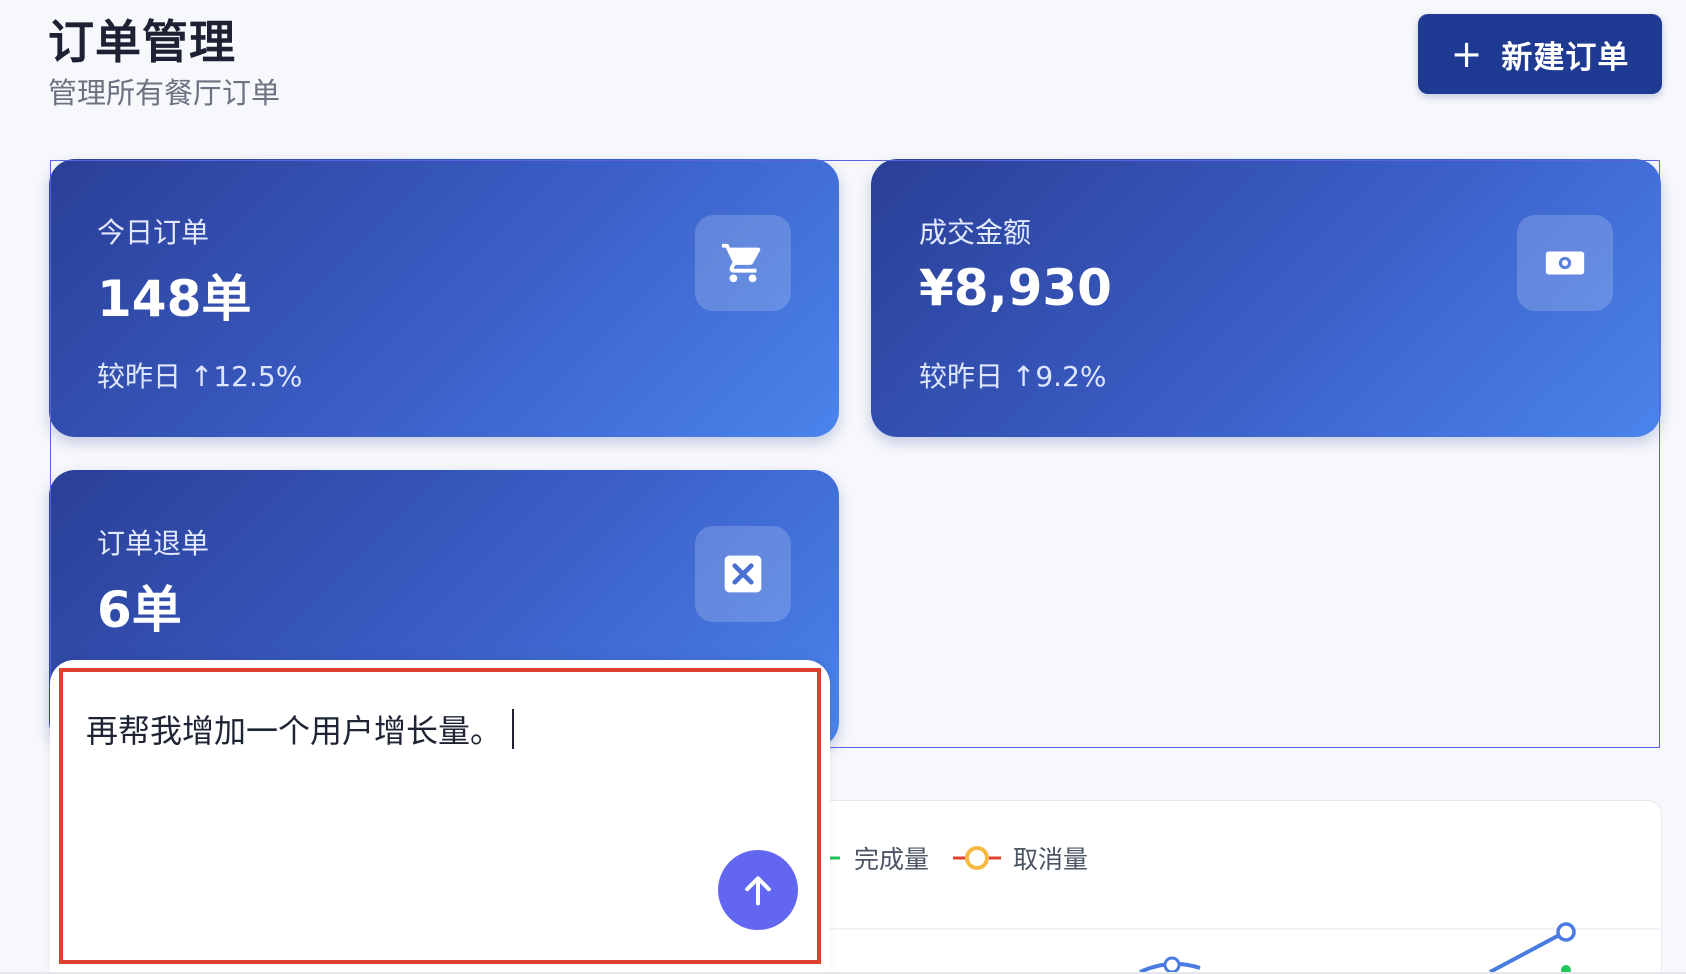 The image size is (1686, 974). What do you see at coordinates (294, 731) in the screenshot?
I see `prompt-input-text: 再帮我增加一个用户增长量。` at bounding box center [294, 731].